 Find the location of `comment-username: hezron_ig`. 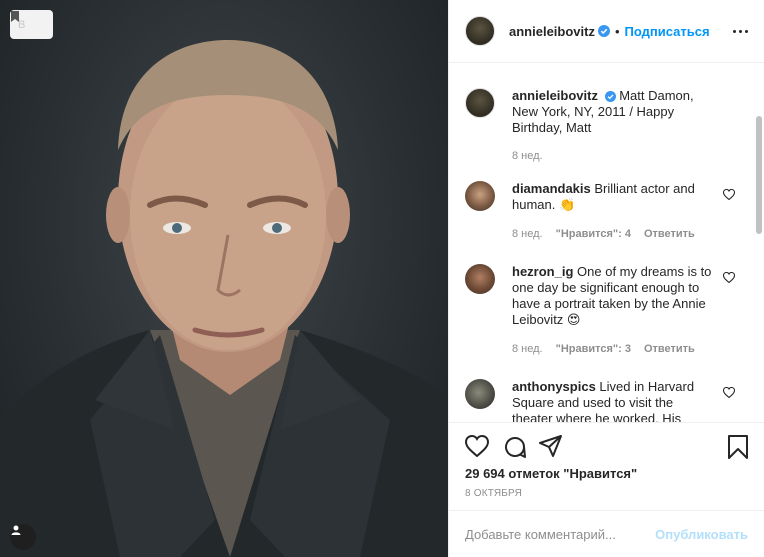

comment-username: hezron_ig is located at coordinates (542, 271).